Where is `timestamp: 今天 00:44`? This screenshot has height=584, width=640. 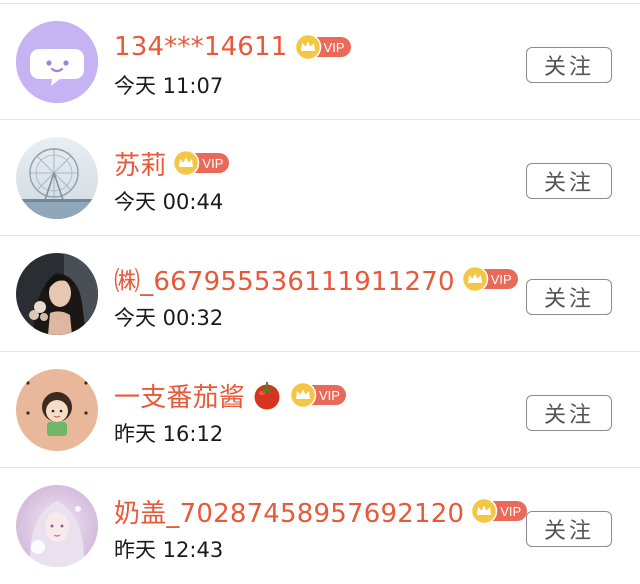
timestamp: 今天 00:44 is located at coordinates (169, 202).